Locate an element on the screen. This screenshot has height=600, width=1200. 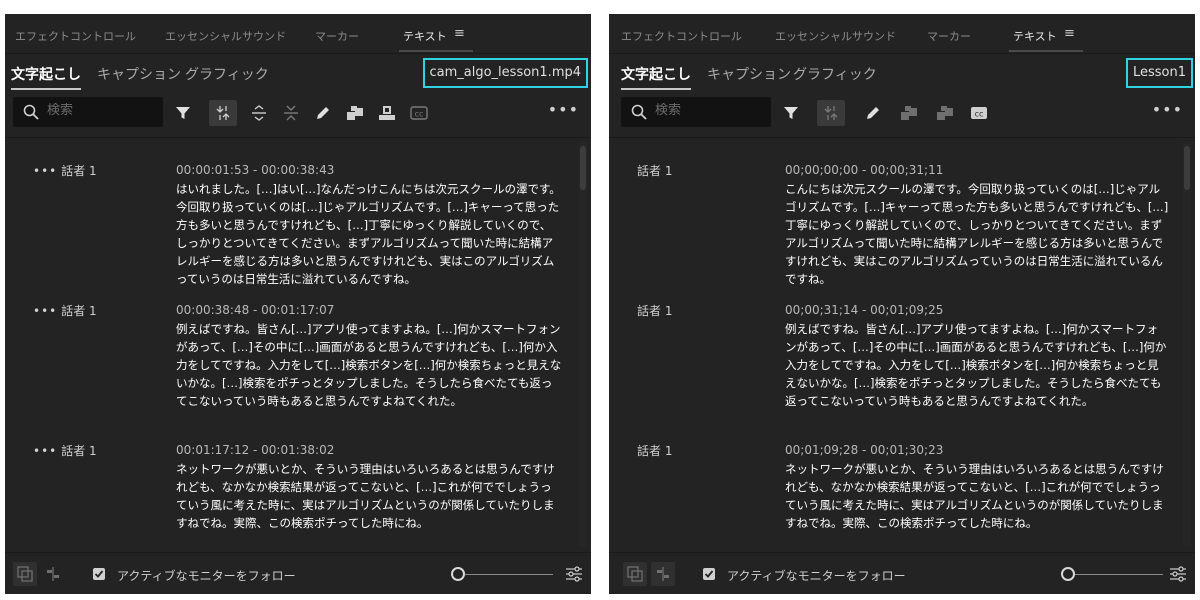
split-icon is located at coordinates (259, 113).